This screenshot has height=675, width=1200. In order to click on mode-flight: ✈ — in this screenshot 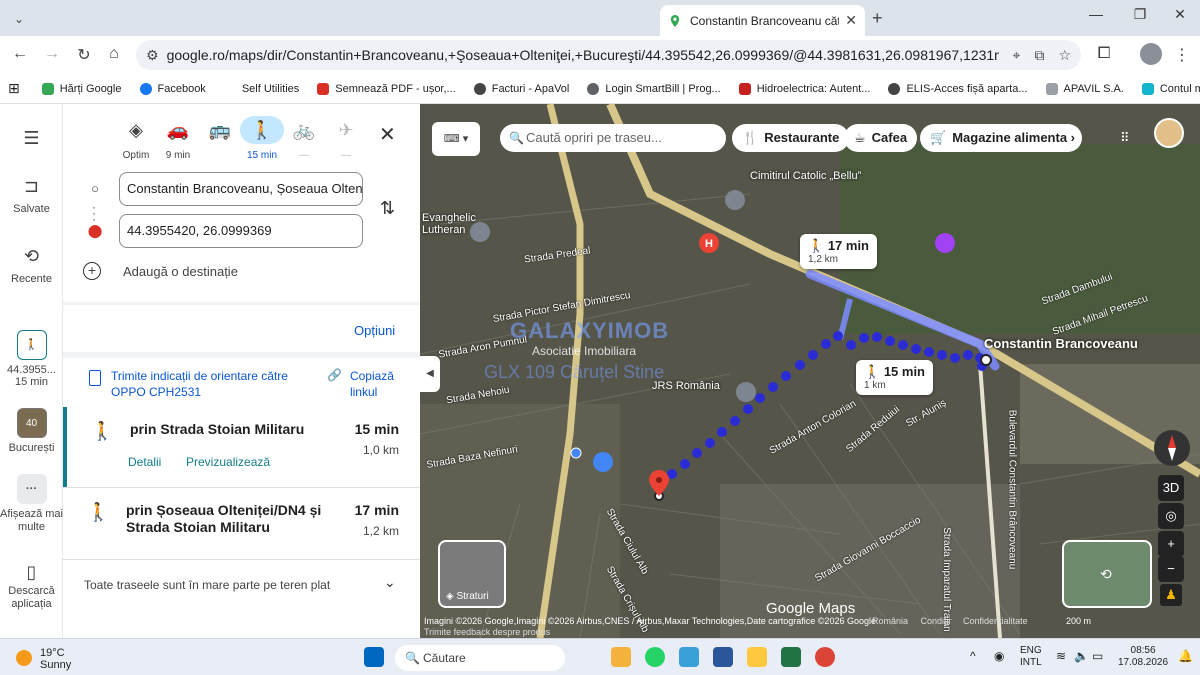, I will do `click(346, 138)`.